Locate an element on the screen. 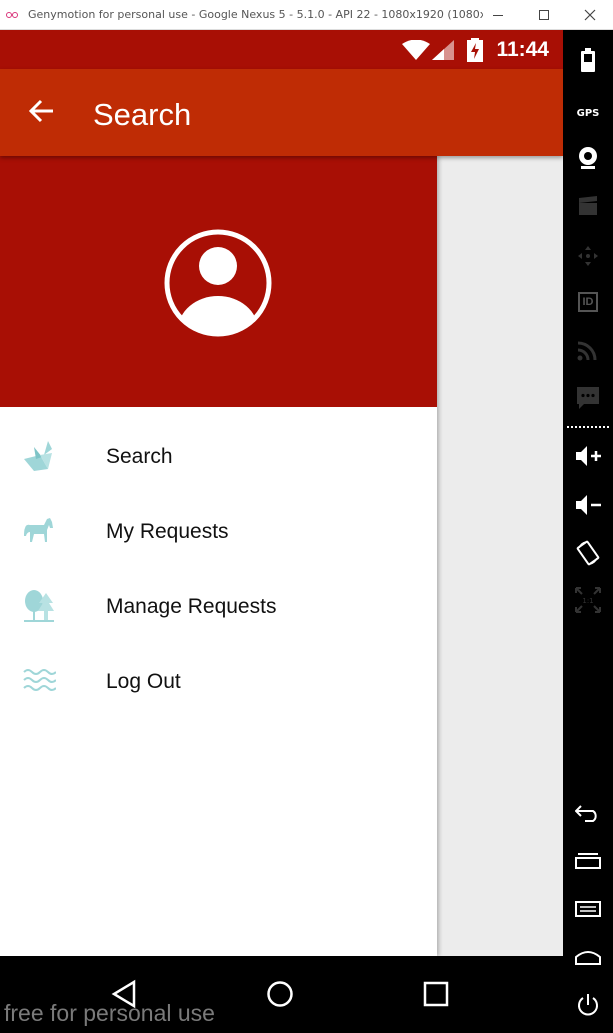  back-icon is located at coordinates (586, 813).